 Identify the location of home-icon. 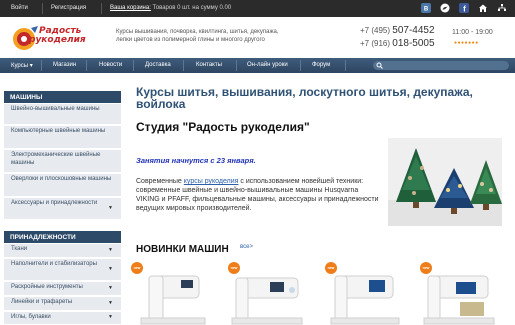
(483, 8).